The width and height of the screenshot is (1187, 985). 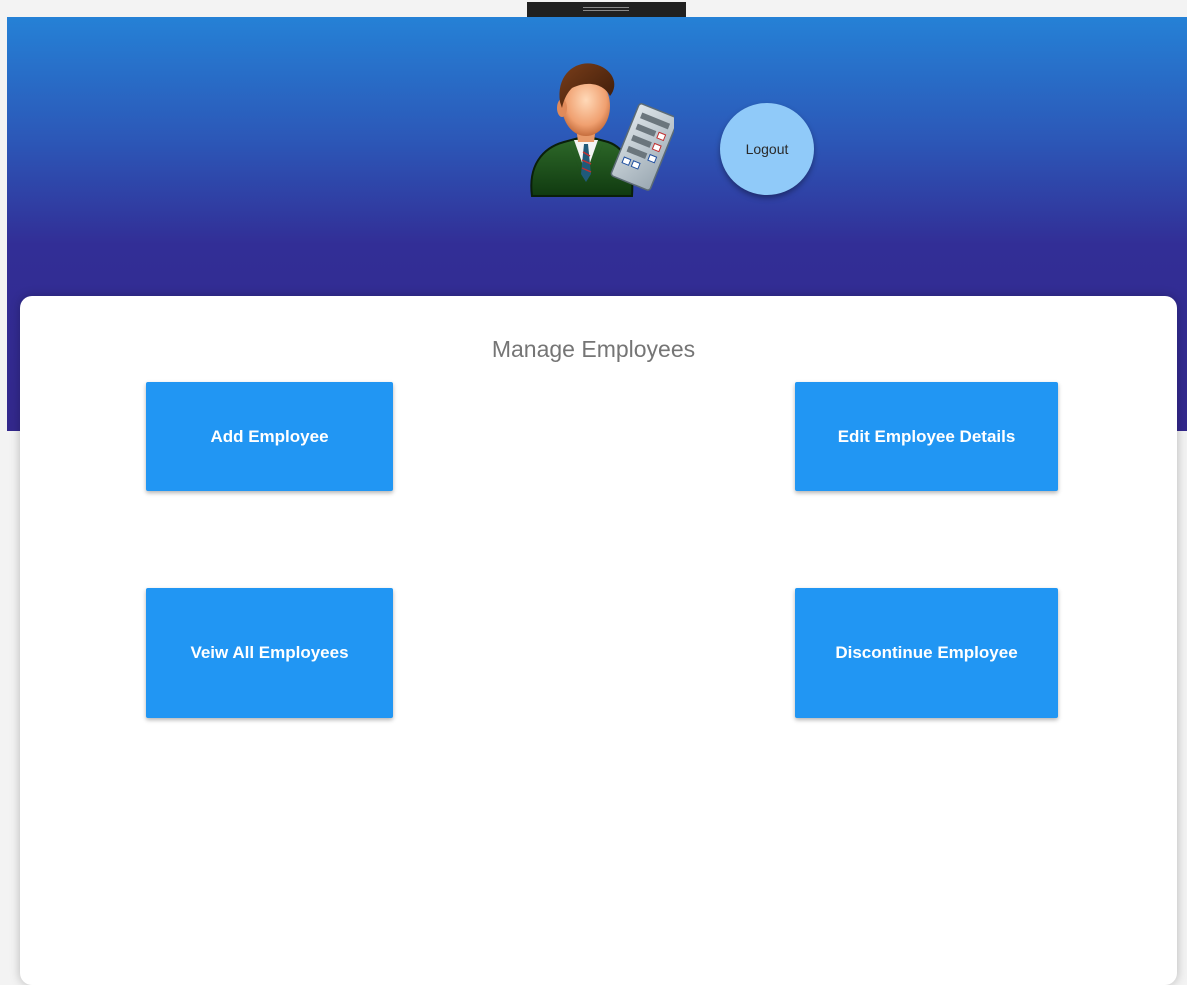 What do you see at coordinates (926, 653) in the screenshot?
I see `discontinue-employee-button: Discontinue Employee` at bounding box center [926, 653].